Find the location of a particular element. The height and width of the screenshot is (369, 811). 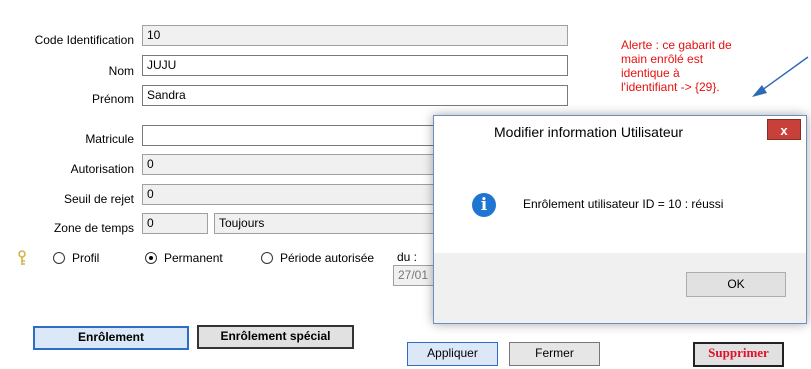

close-icon: x is located at coordinates (784, 129).